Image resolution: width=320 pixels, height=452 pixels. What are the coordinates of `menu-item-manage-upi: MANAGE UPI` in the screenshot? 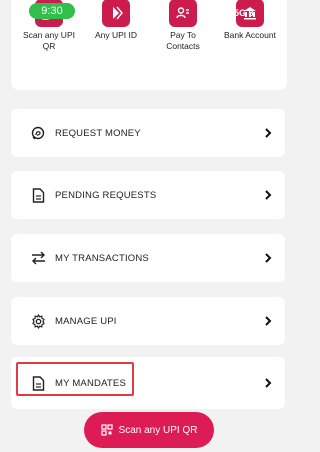 It's located at (148, 321).